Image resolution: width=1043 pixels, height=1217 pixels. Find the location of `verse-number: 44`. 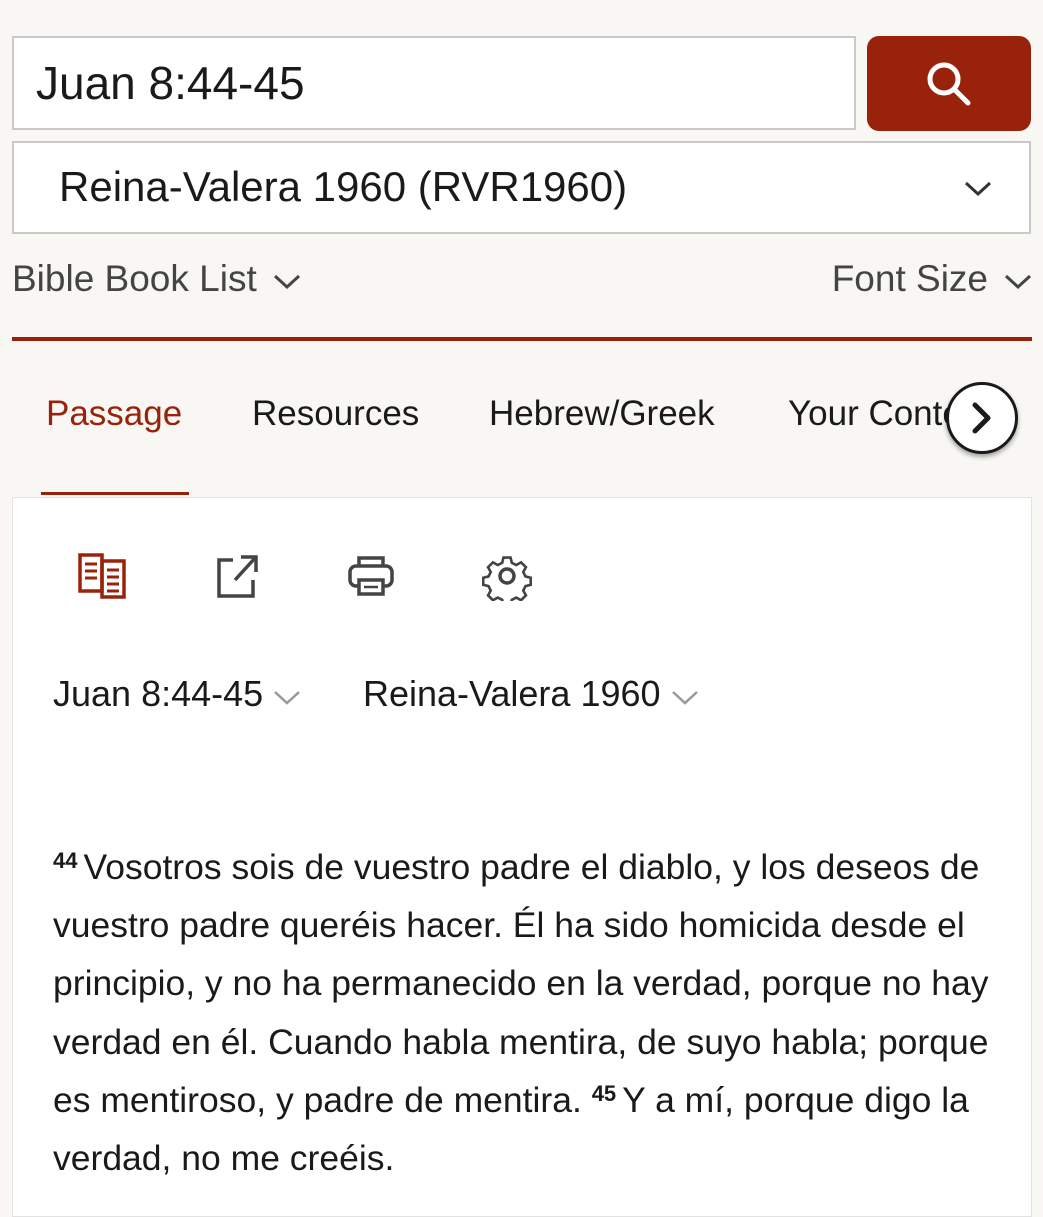

verse-number: 44 is located at coordinates (65, 860).